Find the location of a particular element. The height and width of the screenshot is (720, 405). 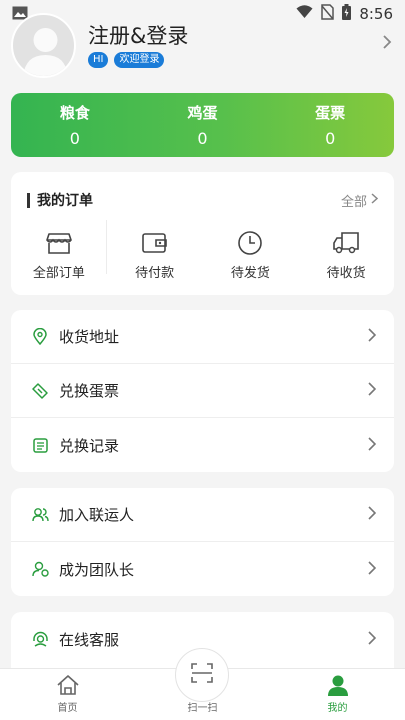

users-icon is located at coordinates (40, 515).